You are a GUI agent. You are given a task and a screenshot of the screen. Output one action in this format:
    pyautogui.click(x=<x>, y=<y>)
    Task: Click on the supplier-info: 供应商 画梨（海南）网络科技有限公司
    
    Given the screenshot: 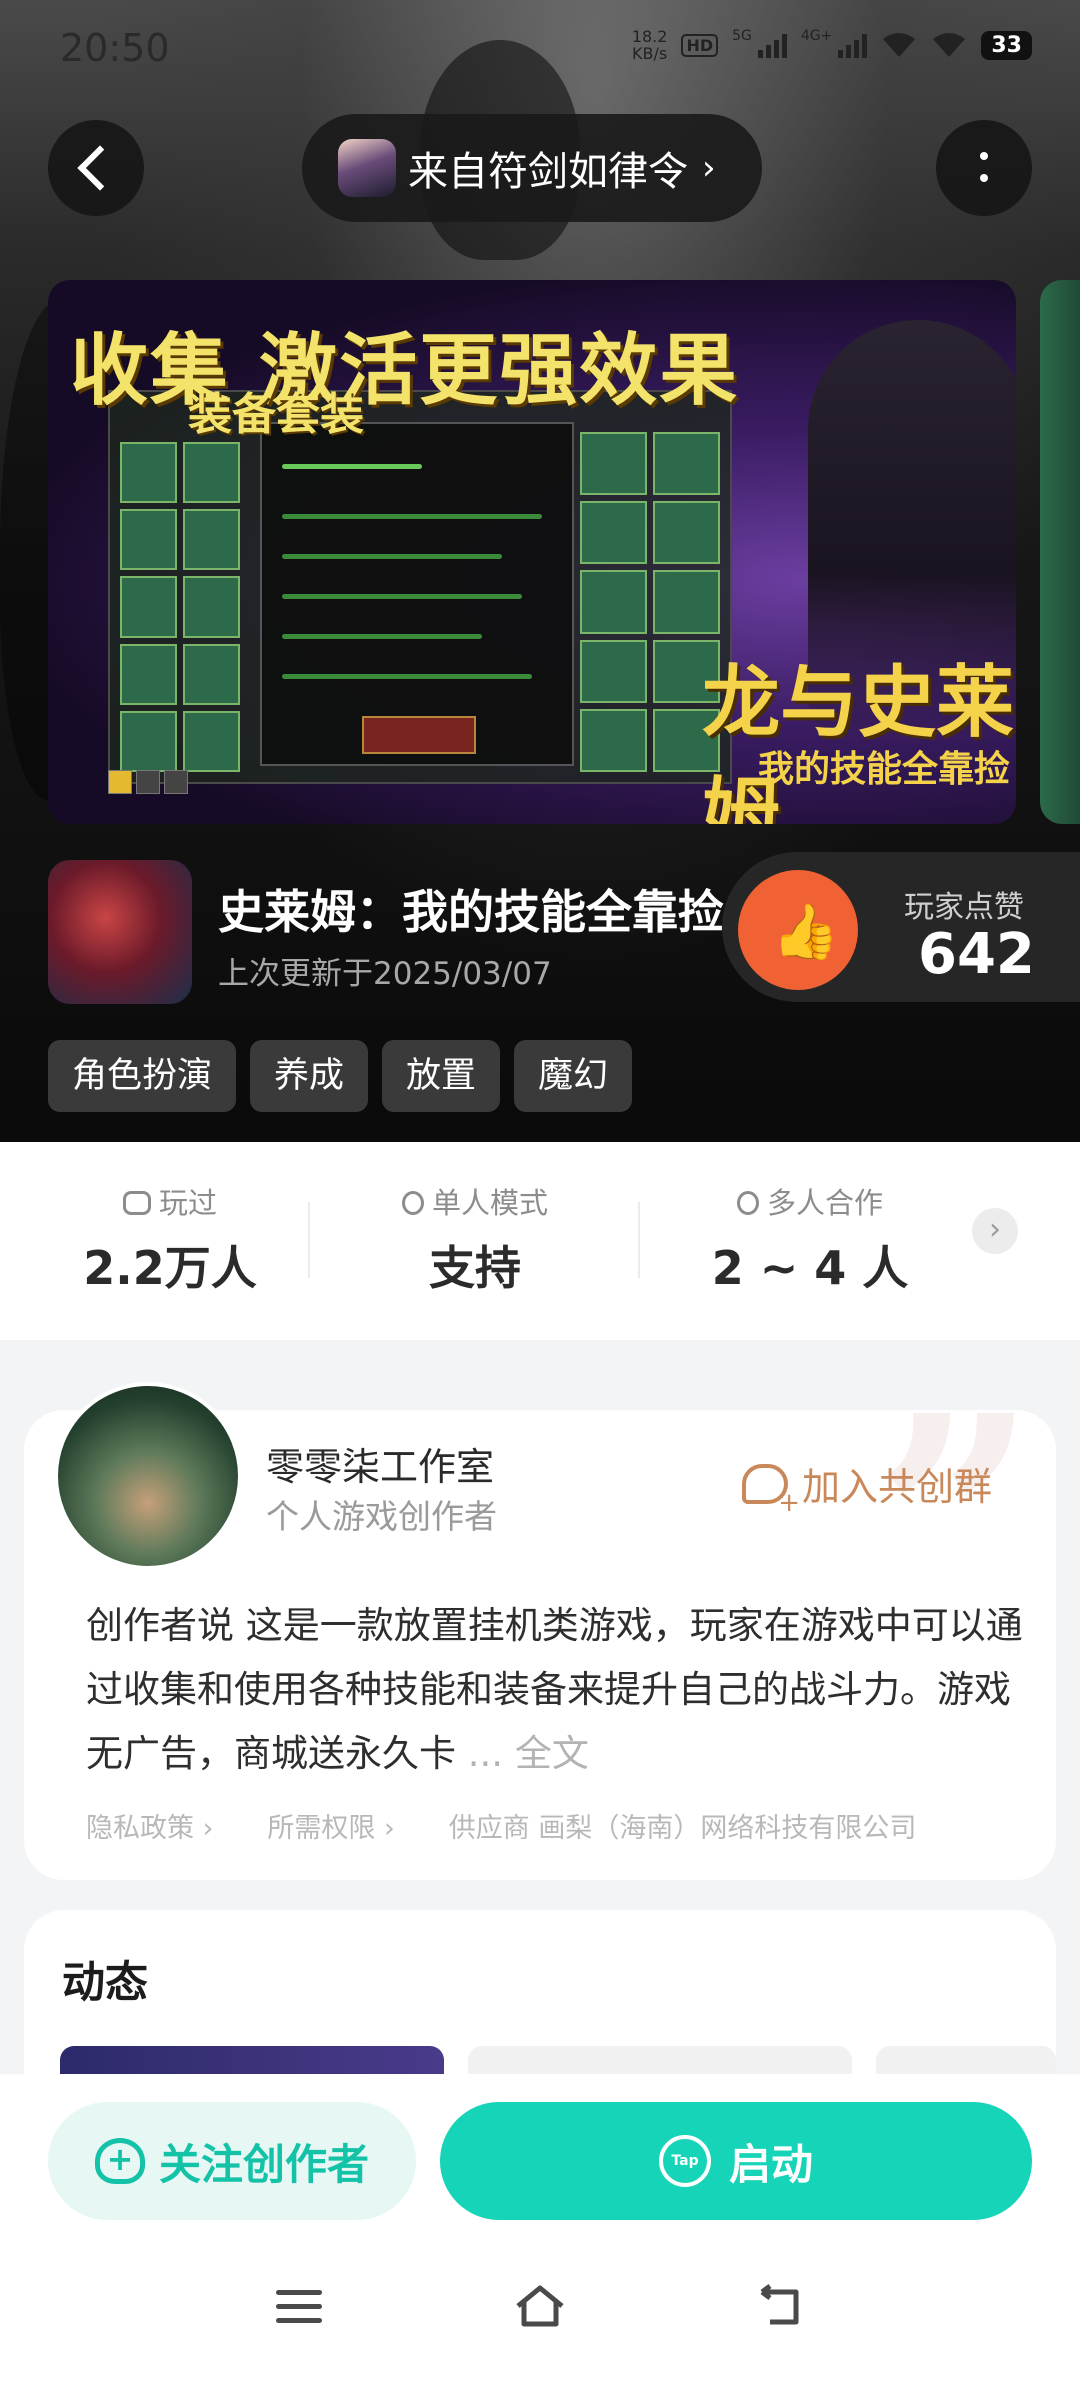 What is the action you would take?
    pyautogui.click(x=682, y=1828)
    